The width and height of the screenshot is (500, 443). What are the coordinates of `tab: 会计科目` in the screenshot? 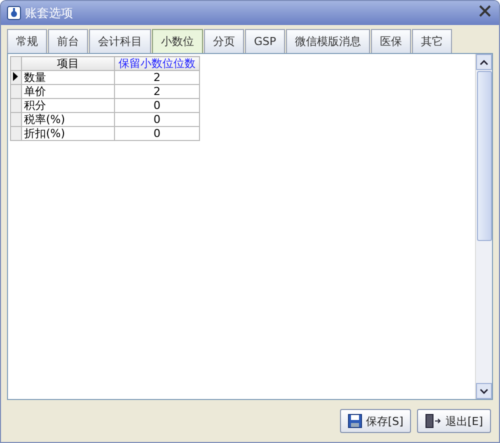 It's located at (120, 41).